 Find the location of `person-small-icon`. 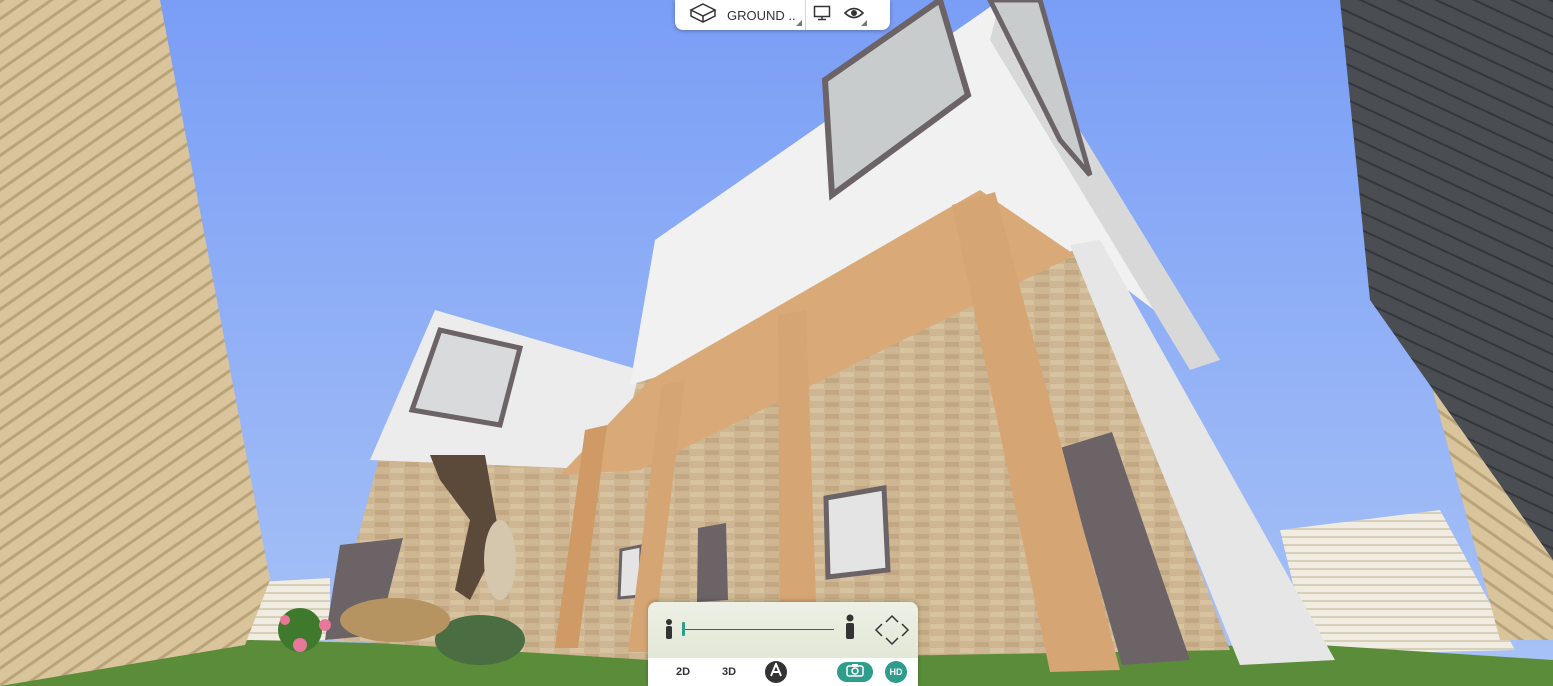

person-small-icon is located at coordinates (669, 631).